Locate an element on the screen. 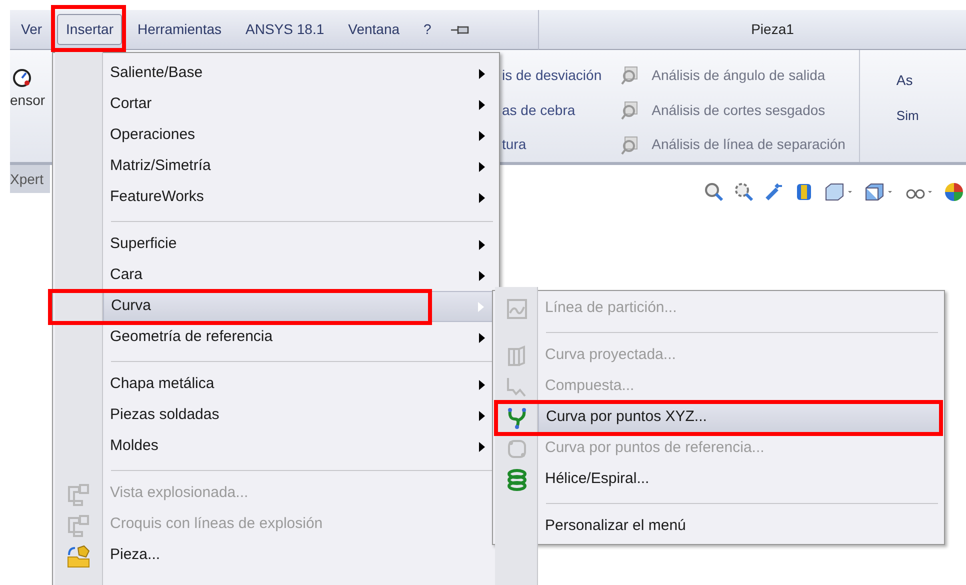 The height and width of the screenshot is (585, 966). appearance-icon is located at coordinates (954, 192).